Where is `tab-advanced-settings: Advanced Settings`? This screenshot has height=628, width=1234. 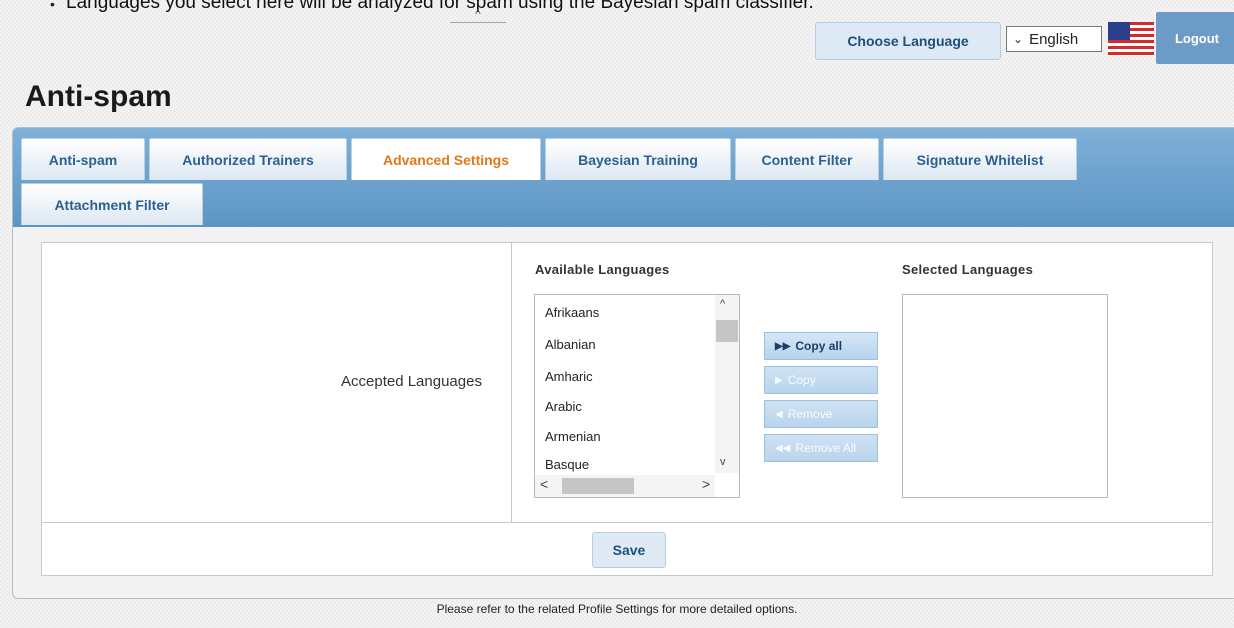 tab-advanced-settings: Advanced Settings is located at coordinates (446, 159).